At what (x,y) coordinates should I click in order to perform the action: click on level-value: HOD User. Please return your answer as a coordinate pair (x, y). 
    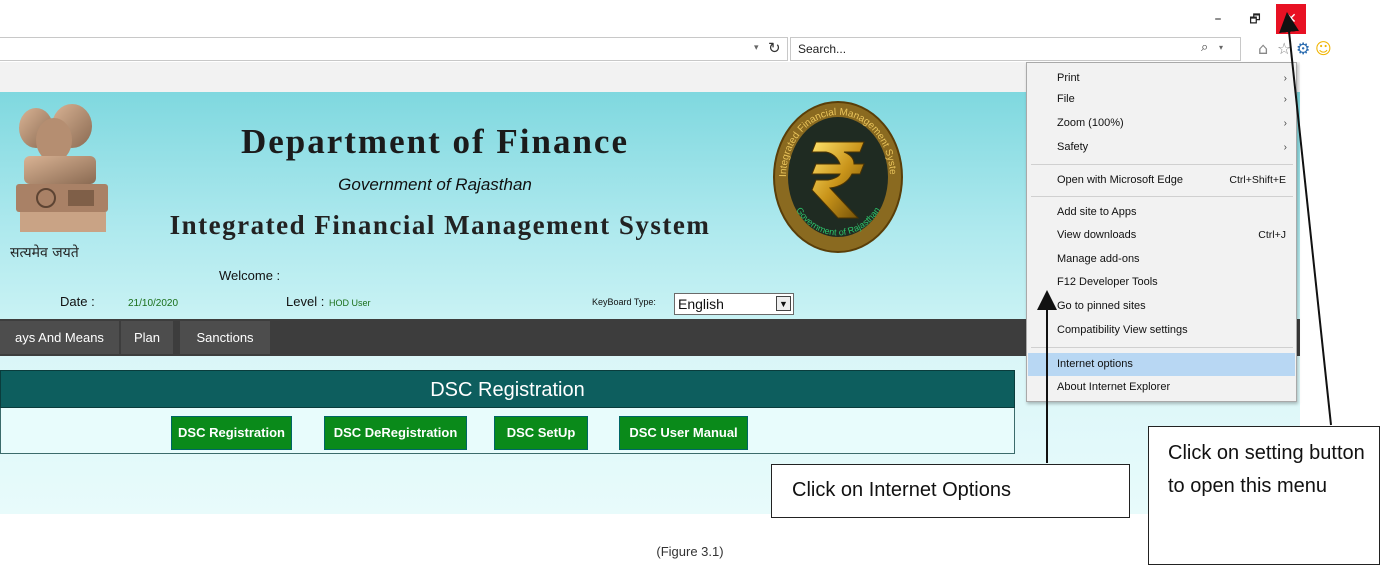
    Looking at the image, I should click on (350, 303).